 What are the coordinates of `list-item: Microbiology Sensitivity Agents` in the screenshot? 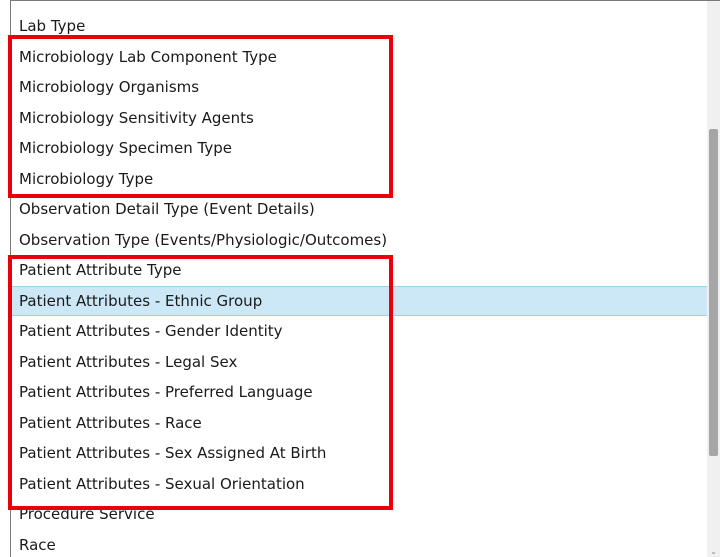 It's located at (359, 118).